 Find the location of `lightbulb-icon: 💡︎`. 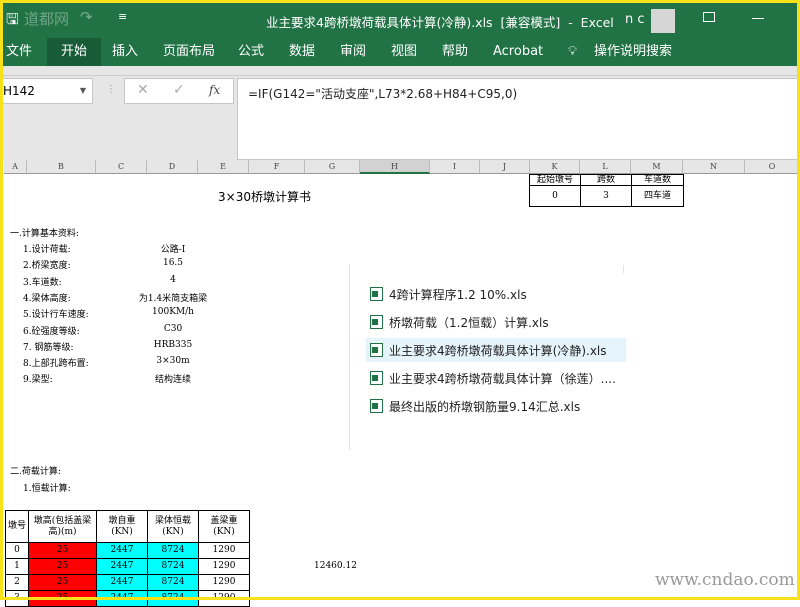

lightbulb-icon: 💡︎ is located at coordinates (573, 51).